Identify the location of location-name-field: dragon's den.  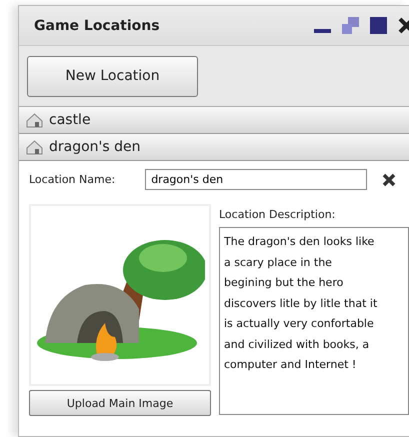
(256, 179).